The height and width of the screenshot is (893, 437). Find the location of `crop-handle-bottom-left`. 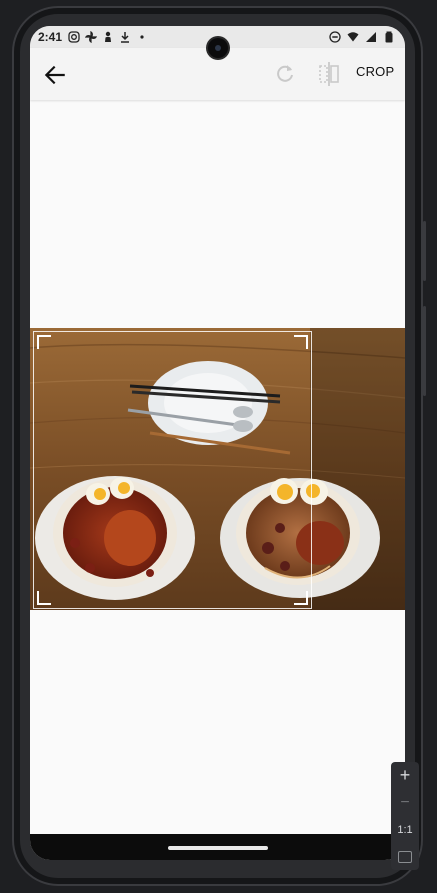

crop-handle-bottom-left is located at coordinates (44, 598).